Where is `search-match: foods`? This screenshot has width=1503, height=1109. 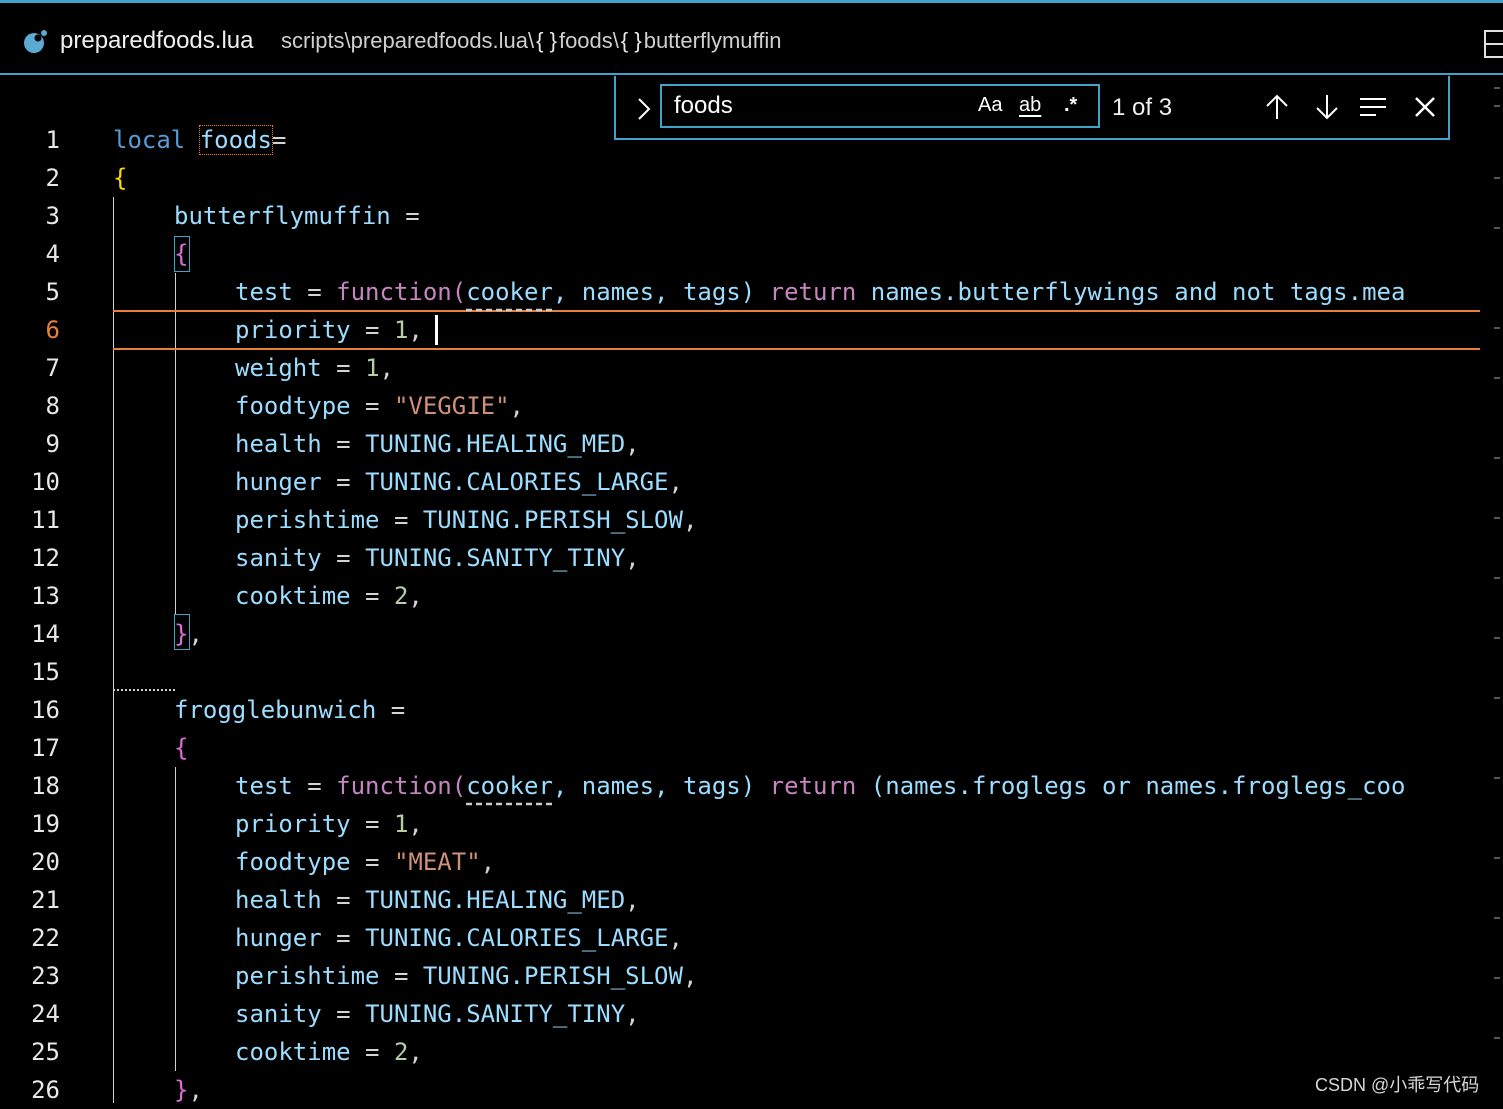
search-match: foods is located at coordinates (235, 140).